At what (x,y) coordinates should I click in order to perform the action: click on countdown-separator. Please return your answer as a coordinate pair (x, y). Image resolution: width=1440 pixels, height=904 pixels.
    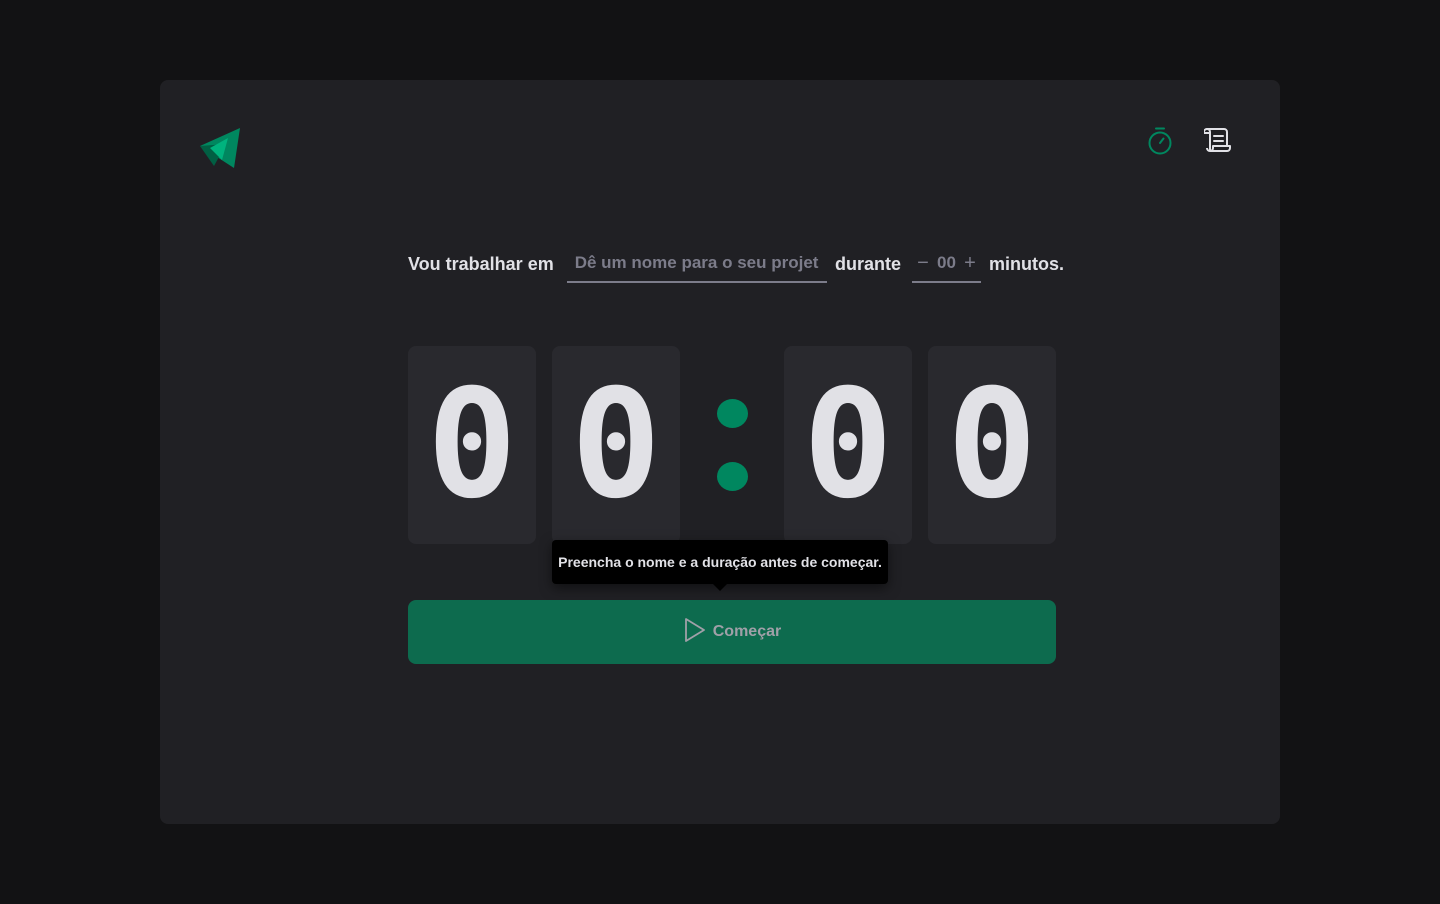
    Looking at the image, I should click on (732, 445).